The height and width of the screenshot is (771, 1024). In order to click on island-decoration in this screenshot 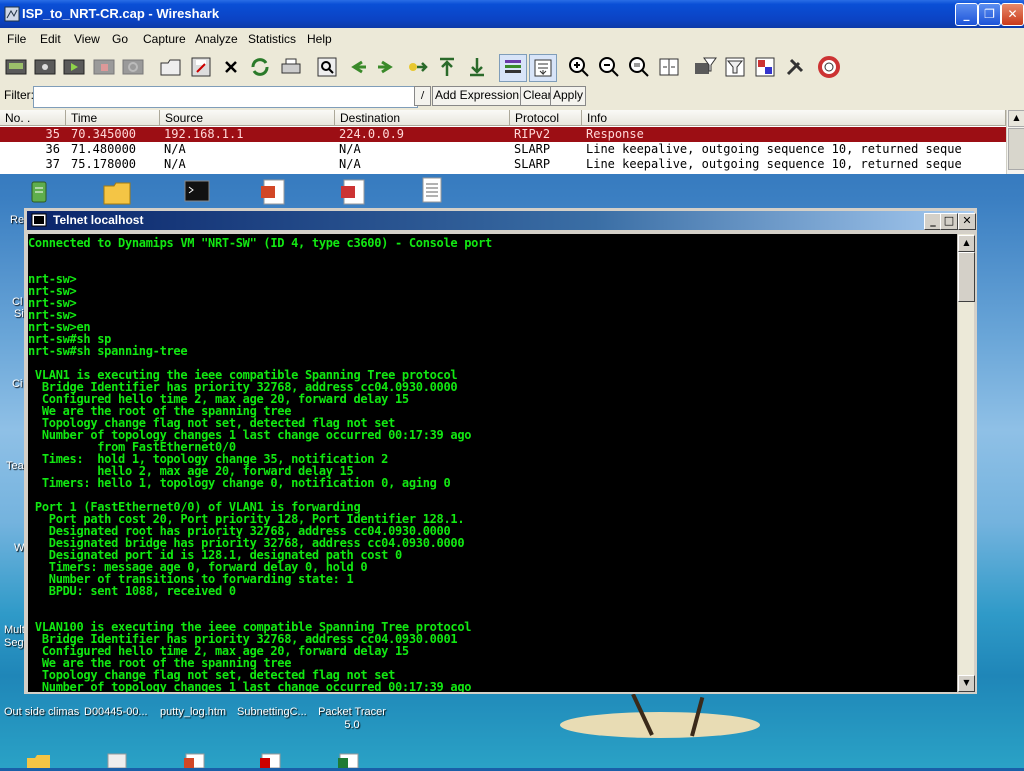, I will do `click(660, 725)`.